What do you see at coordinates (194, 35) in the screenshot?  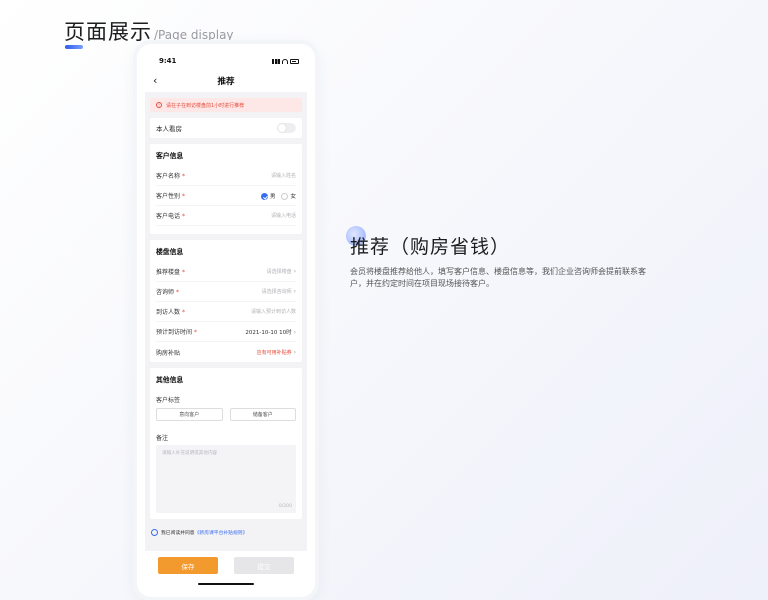 I see `page-heading-subtitle: /Page display` at bounding box center [194, 35].